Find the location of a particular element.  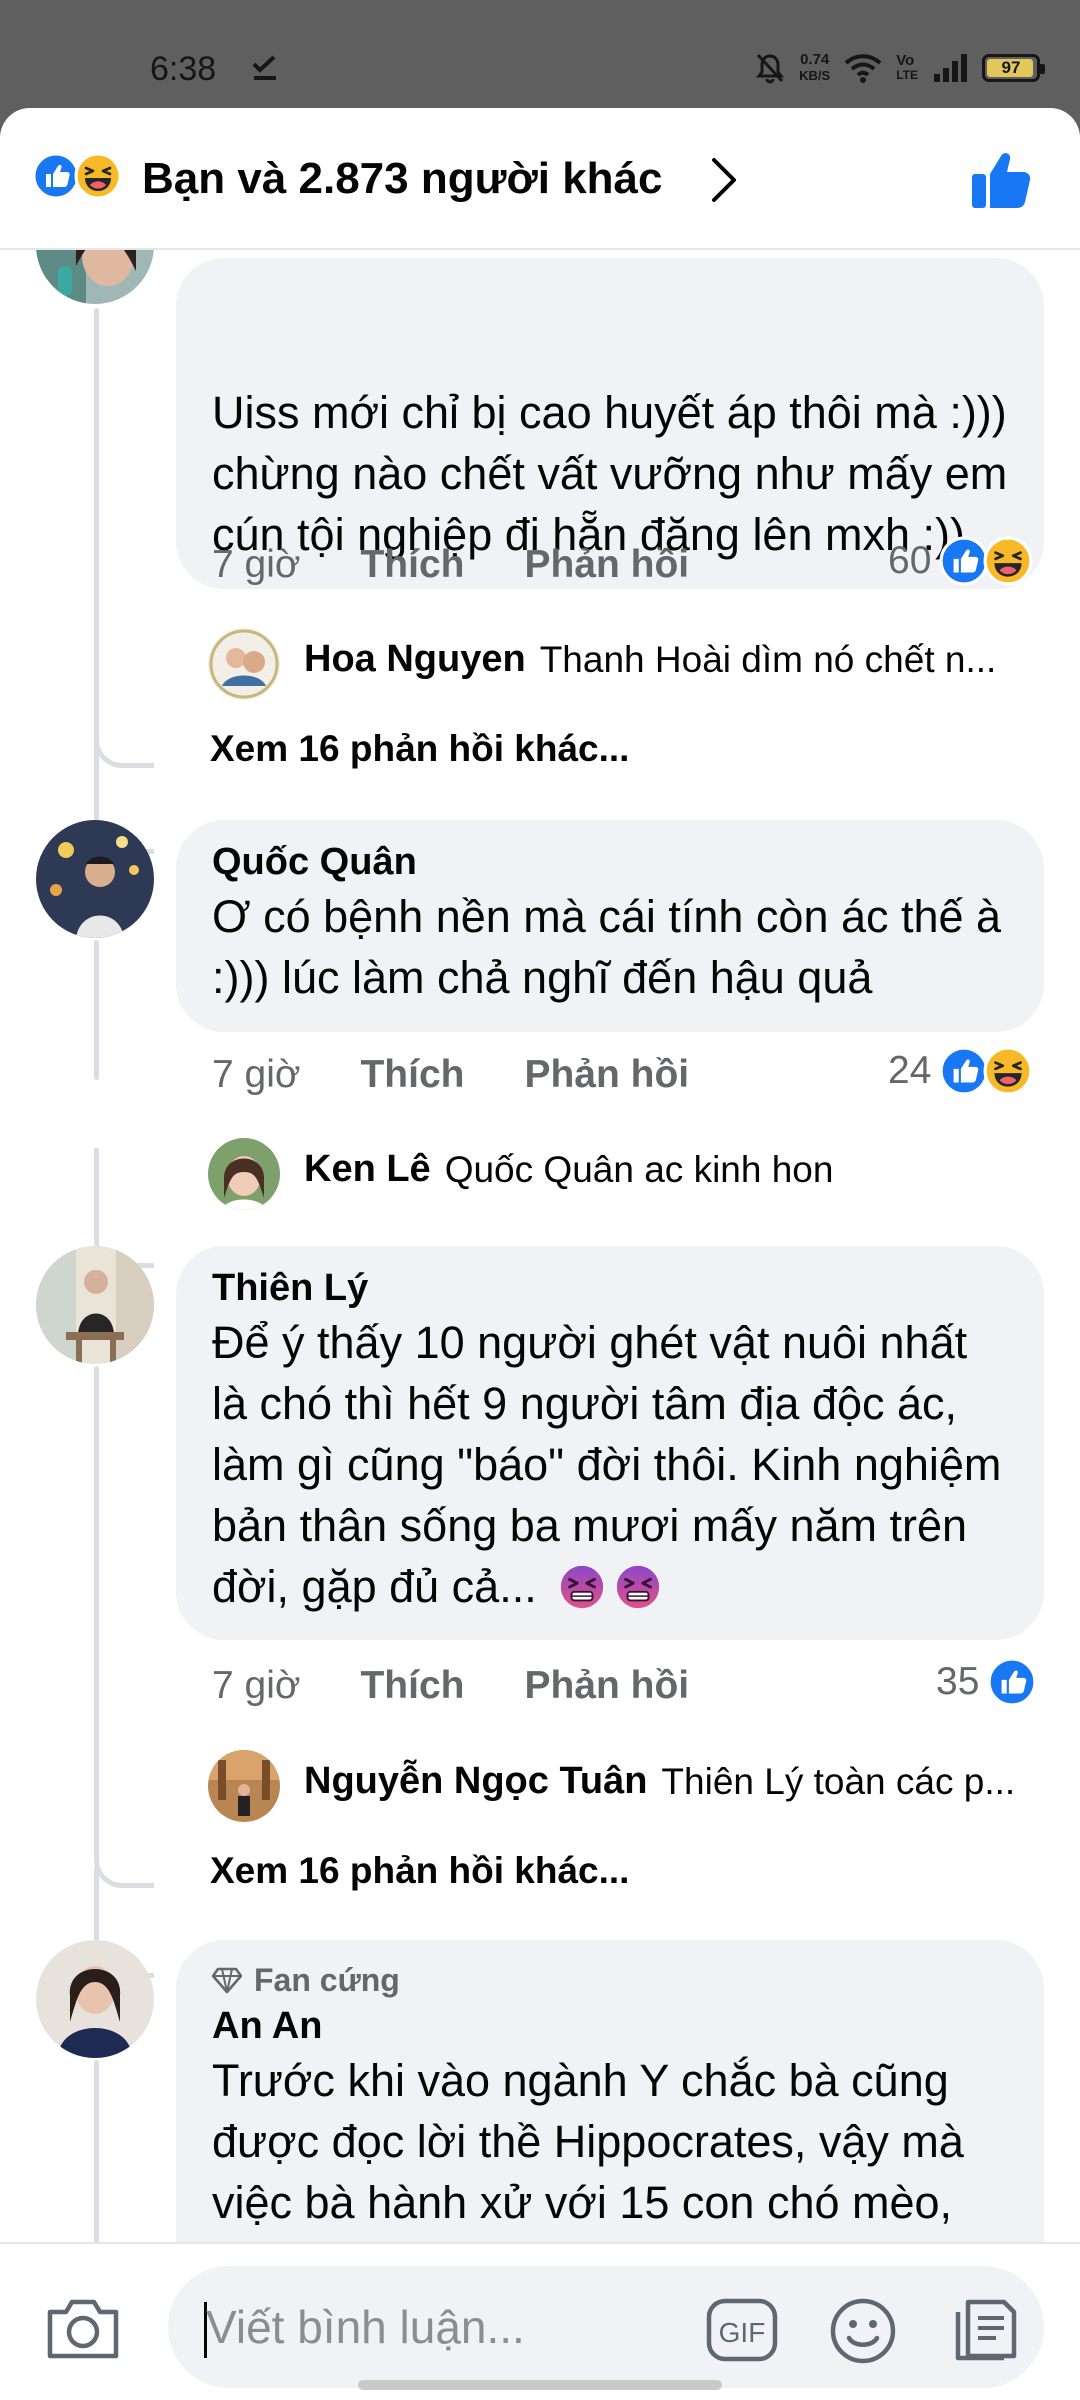

battery-icon: 97 is located at coordinates (1013, 68).